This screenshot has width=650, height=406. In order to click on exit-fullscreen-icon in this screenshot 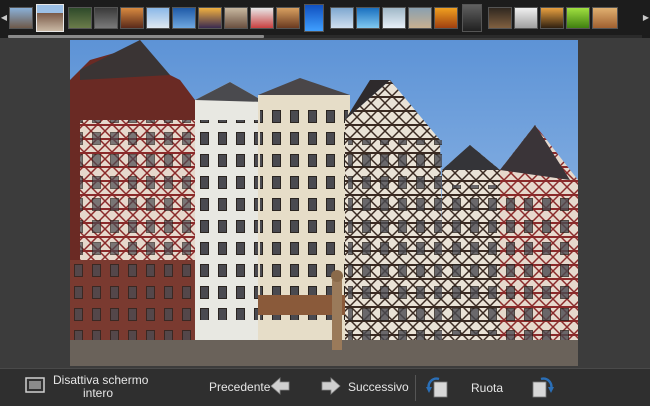, I will do `click(35, 385)`.